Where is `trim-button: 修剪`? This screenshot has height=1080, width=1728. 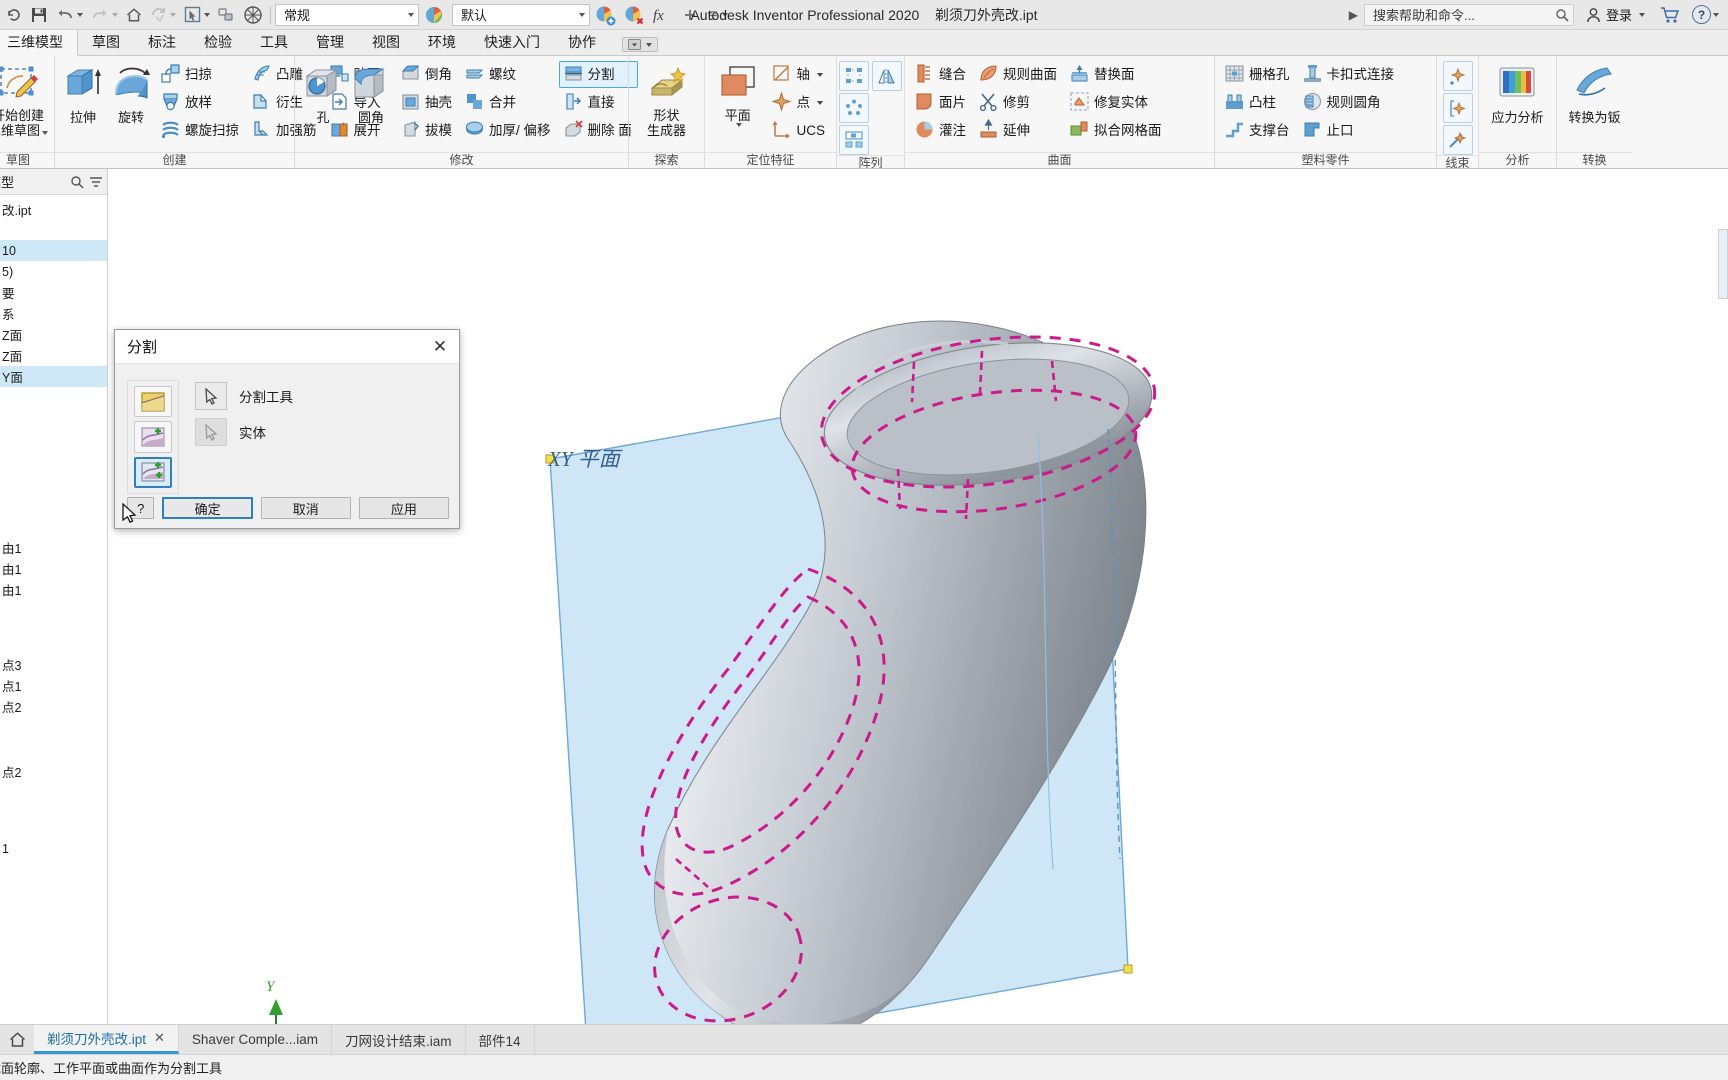 trim-button: 修剪 is located at coordinates (1018, 102).